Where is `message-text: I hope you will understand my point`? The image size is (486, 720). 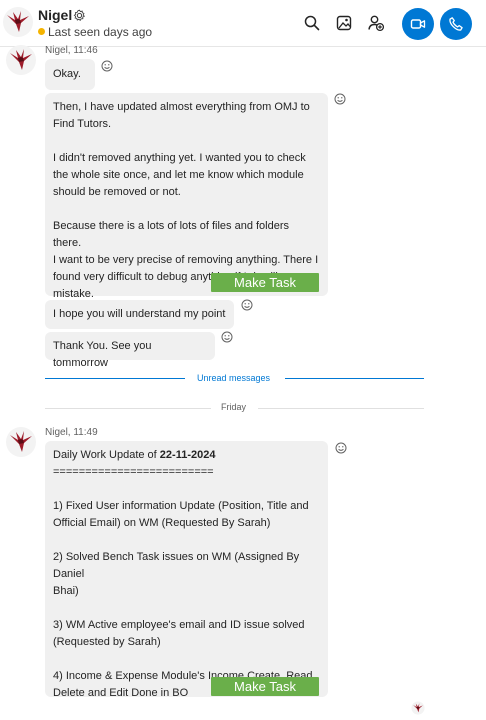
message-text: I hope you will understand my point is located at coordinates (139, 314).